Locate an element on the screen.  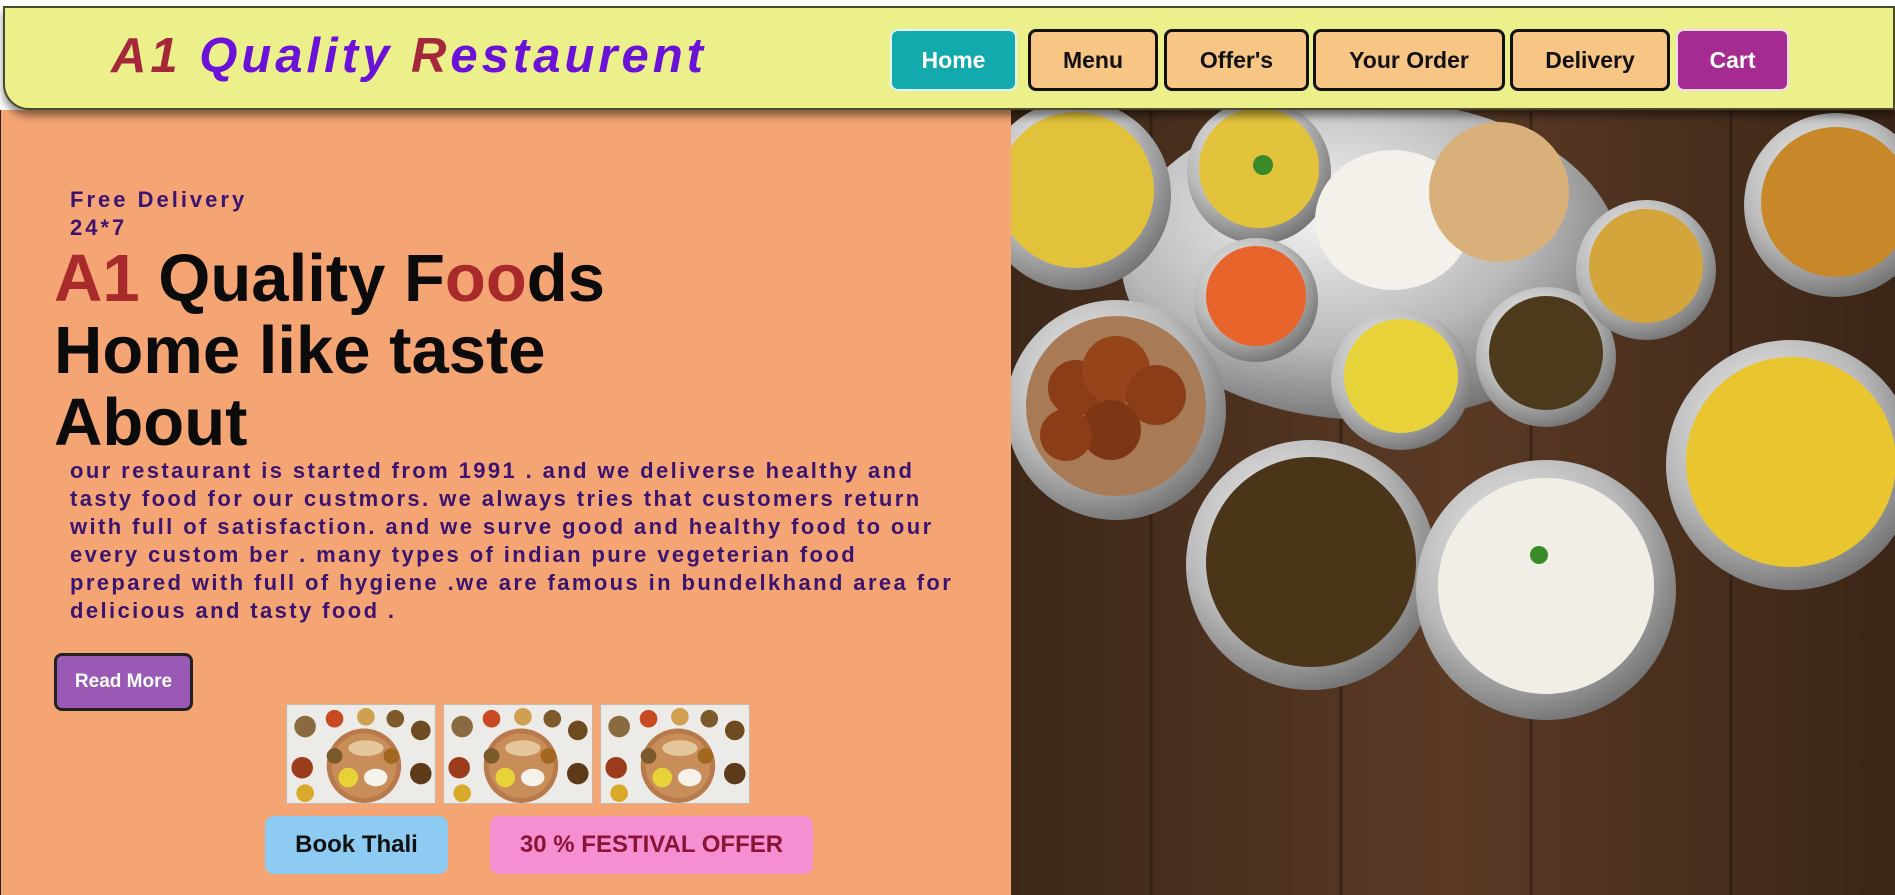
nav-your-order-button: Your Order is located at coordinates (1409, 60).